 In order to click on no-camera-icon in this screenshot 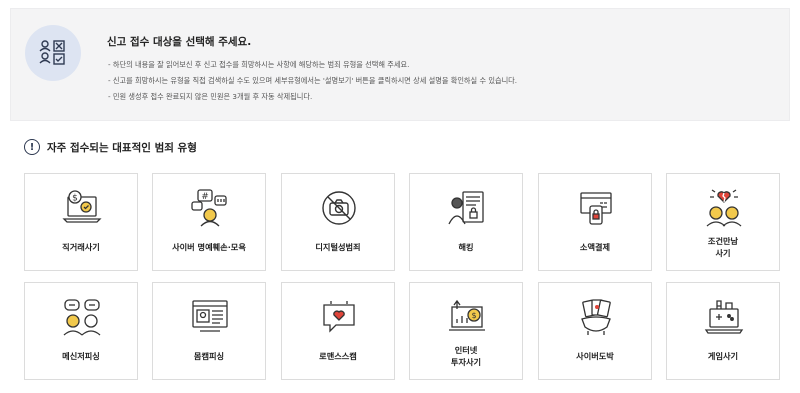, I will do `click(339, 208)`.